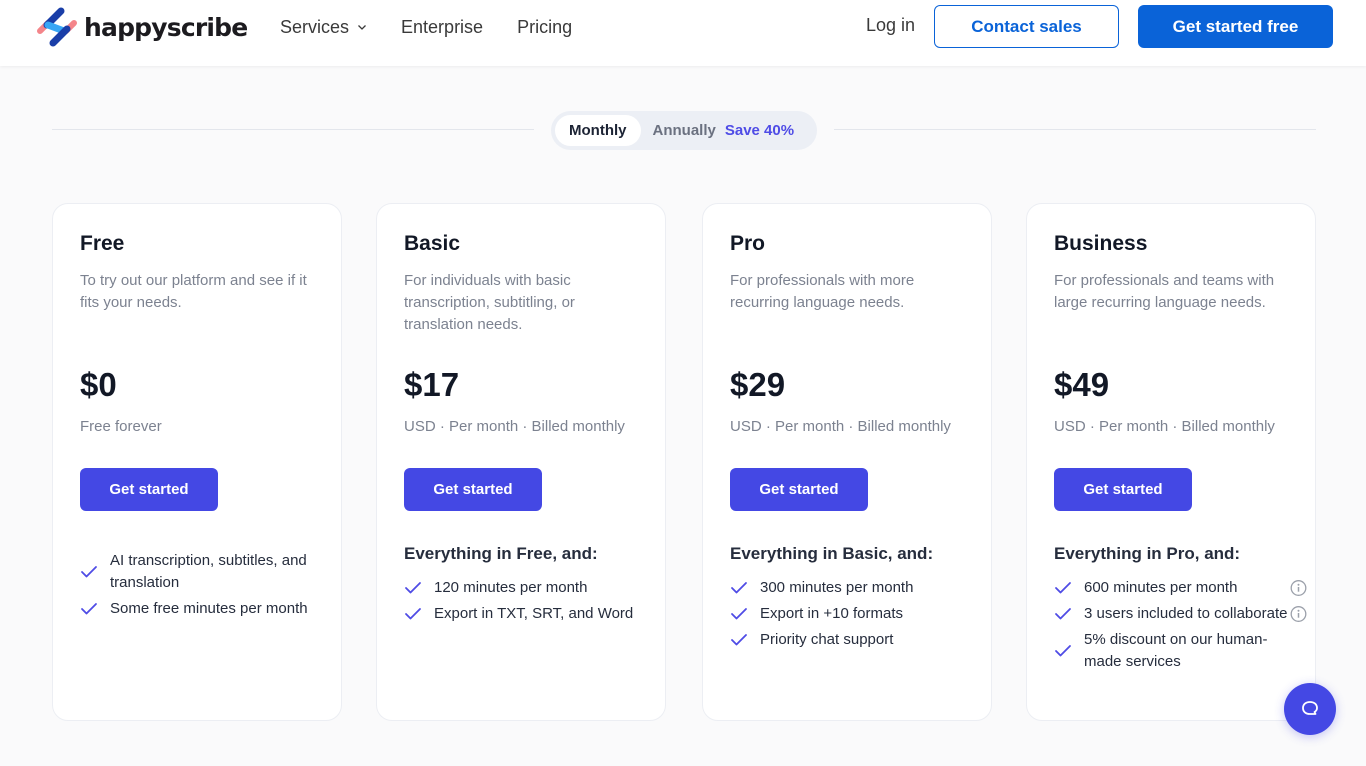 The height and width of the screenshot is (766, 1366). I want to click on plan-price: $49, so click(1082, 384).